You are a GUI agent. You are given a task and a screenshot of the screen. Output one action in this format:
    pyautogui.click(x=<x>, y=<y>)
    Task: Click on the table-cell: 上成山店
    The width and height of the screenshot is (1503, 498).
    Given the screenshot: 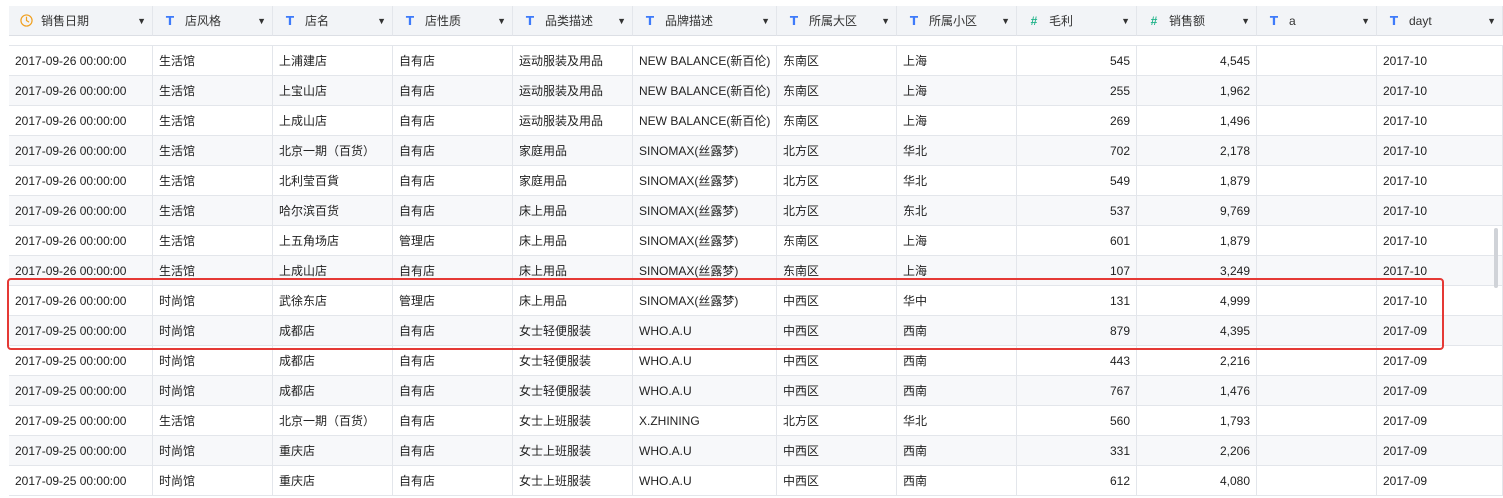 What is the action you would take?
    pyautogui.click(x=333, y=121)
    